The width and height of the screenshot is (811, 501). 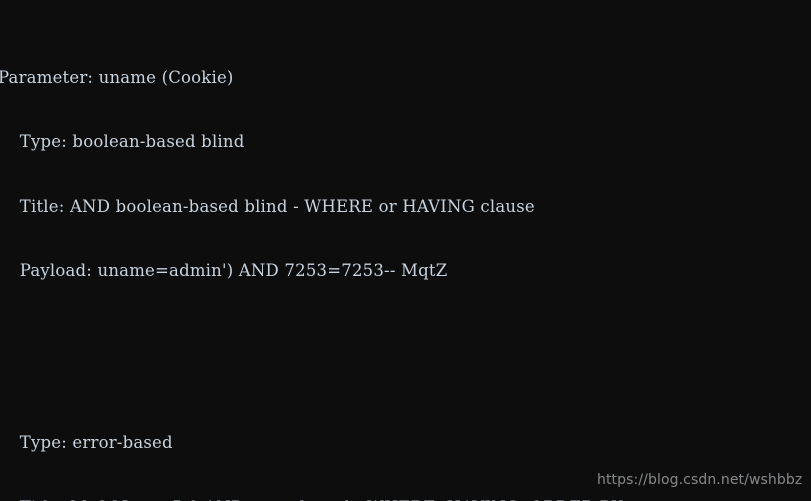 What do you see at coordinates (117, 77) in the screenshot?
I see `parameter-header-line: Parameter: uname (Cookie)` at bounding box center [117, 77].